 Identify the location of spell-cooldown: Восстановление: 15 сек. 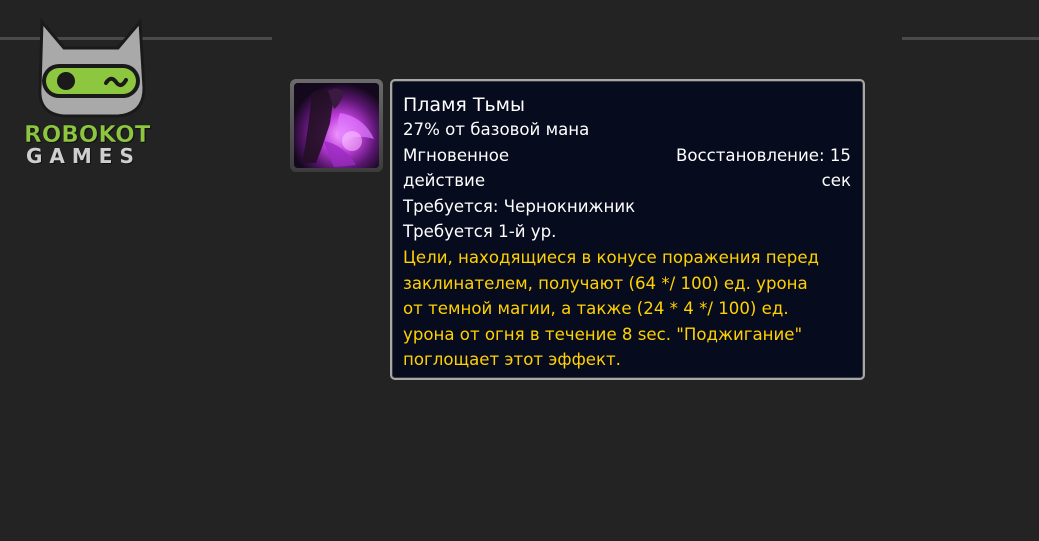
(751, 168).